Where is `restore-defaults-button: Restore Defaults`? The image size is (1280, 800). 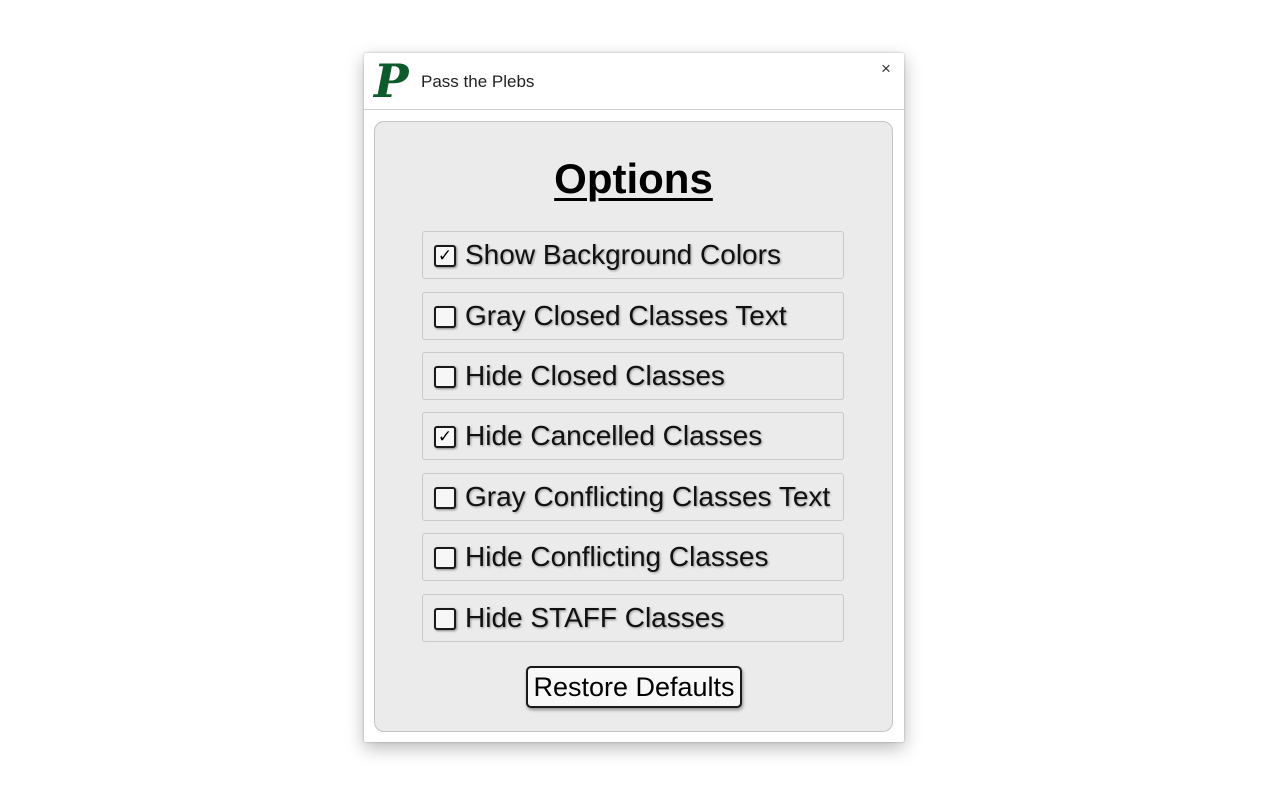 restore-defaults-button: Restore Defaults is located at coordinates (634, 687).